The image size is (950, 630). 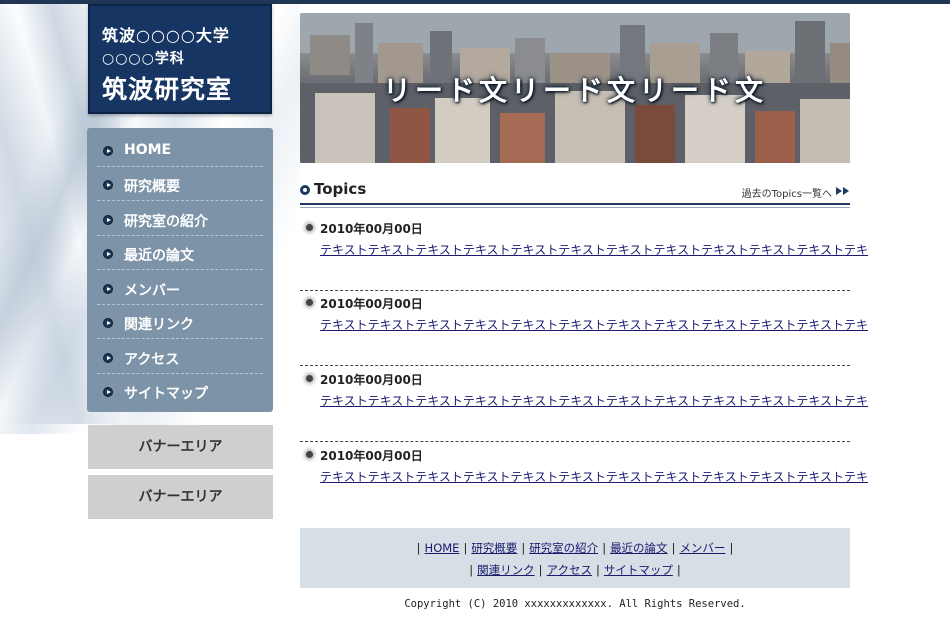 I want to click on nav-item-sitemap: サイトマップ, so click(x=180, y=391).